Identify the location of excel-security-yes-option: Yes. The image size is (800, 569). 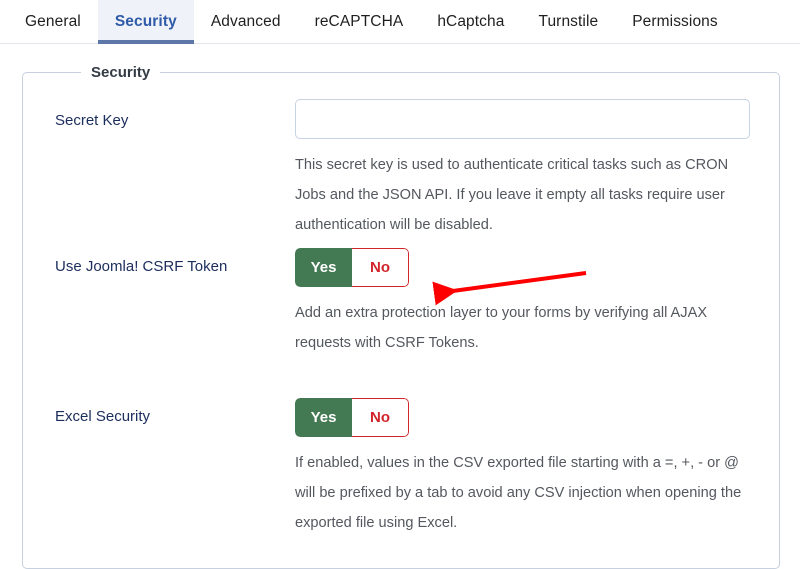
(323, 417).